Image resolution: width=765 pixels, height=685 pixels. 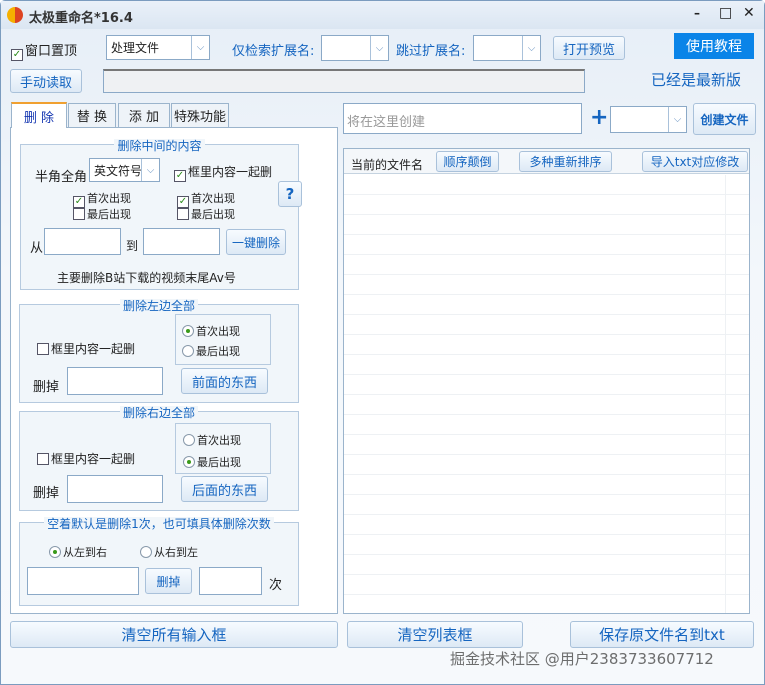 I want to click on include-bracket-checkbox-right: 框里内容一起删, so click(x=86, y=458).